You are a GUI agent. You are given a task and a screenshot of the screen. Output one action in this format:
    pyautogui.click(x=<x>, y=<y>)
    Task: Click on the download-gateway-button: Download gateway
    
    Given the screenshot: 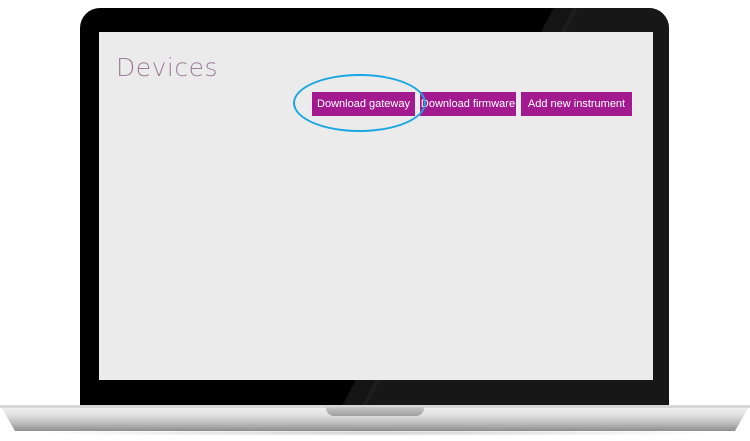 What is the action you would take?
    pyautogui.click(x=363, y=104)
    